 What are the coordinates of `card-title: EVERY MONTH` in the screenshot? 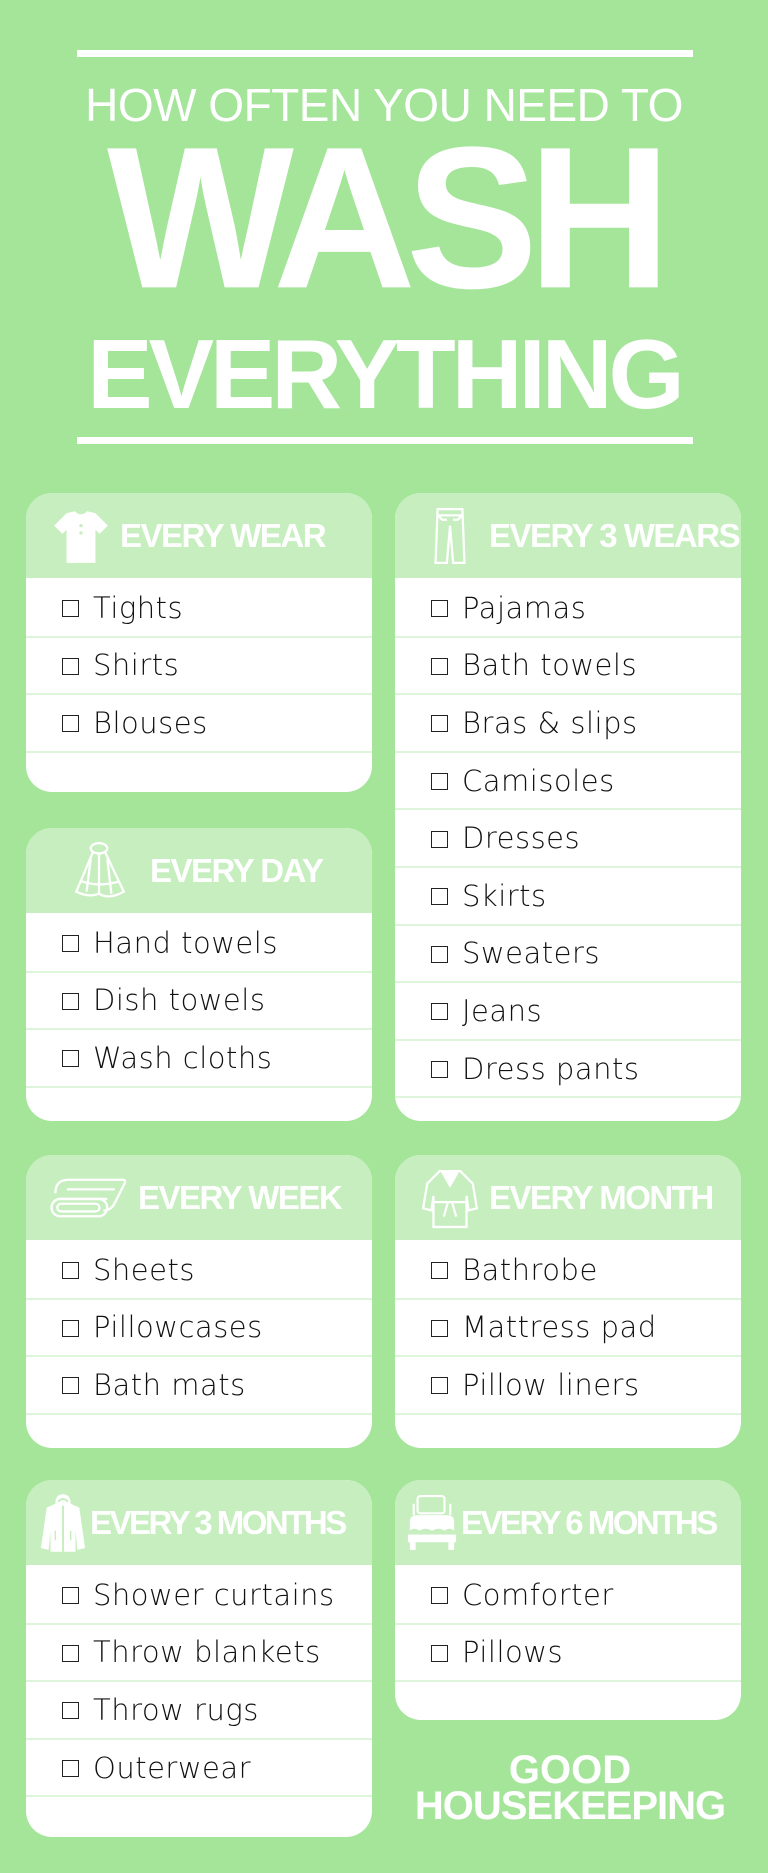 It's located at (601, 1197).